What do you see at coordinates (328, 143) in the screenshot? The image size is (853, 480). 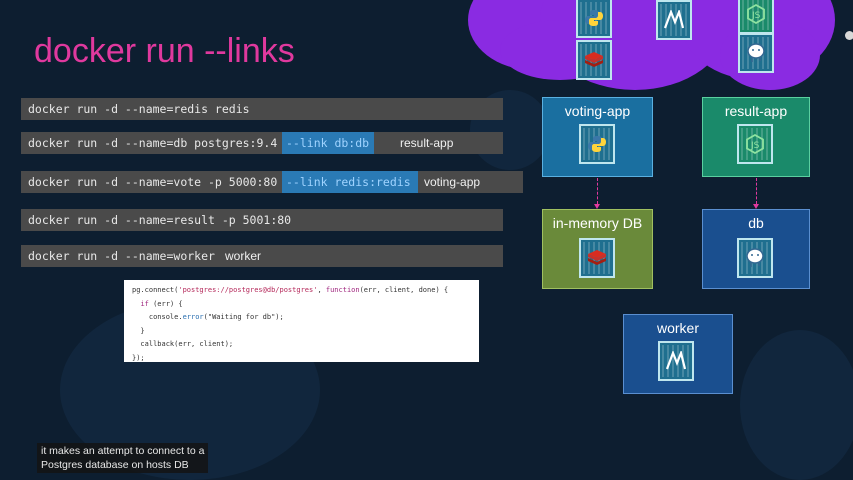 I see `link-flag-db: --link db:db` at bounding box center [328, 143].